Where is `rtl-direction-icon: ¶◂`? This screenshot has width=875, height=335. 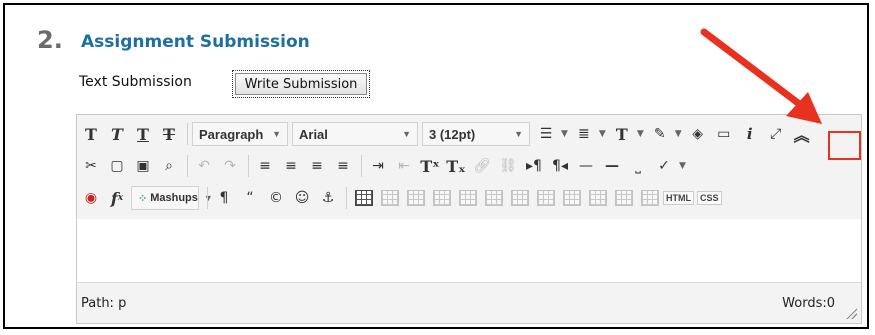
rtl-direction-icon: ¶◂ is located at coordinates (560, 166).